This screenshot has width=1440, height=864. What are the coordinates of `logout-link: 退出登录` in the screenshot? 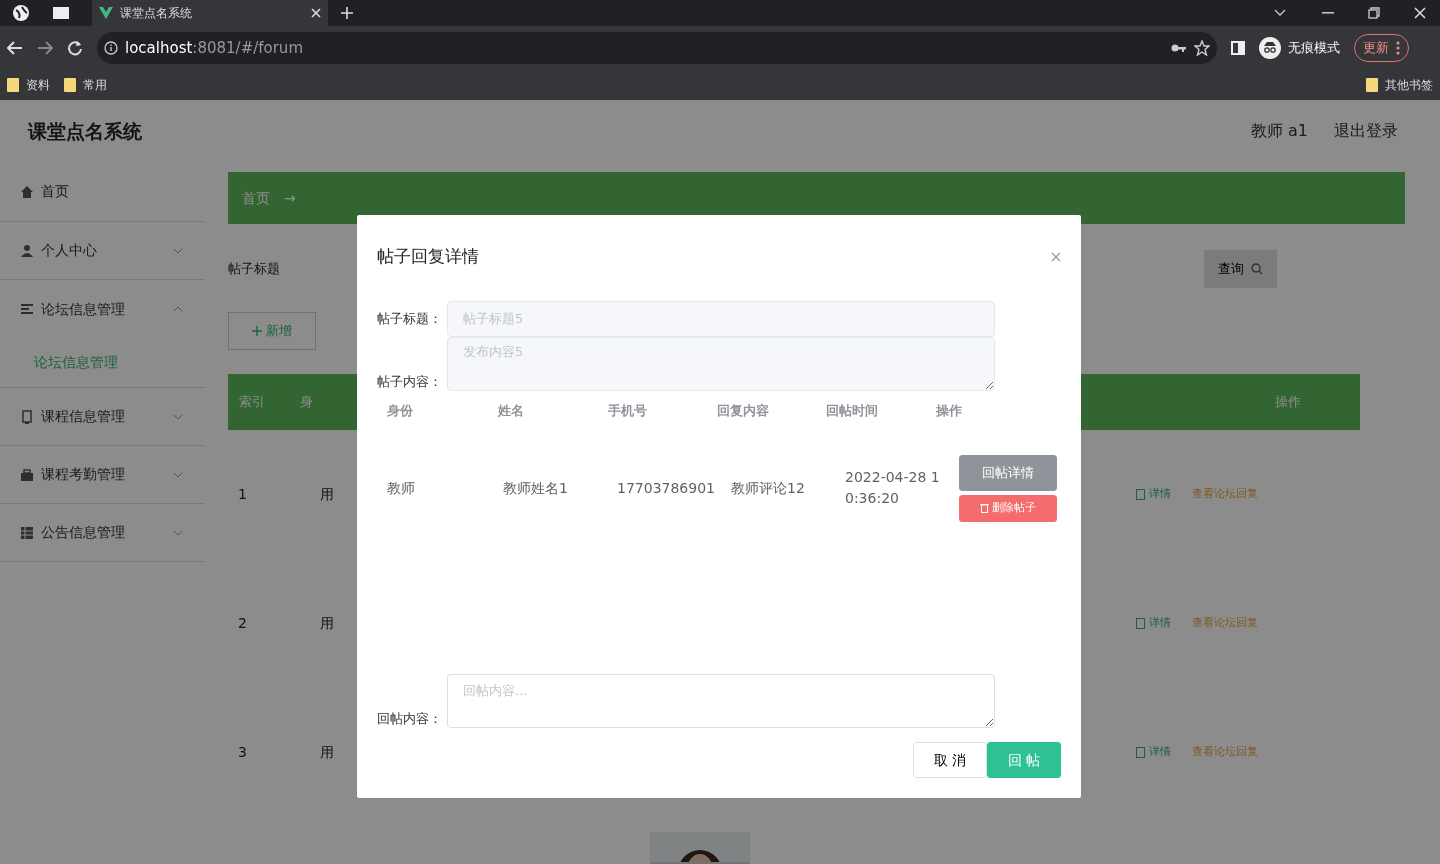 It's located at (1366, 131).